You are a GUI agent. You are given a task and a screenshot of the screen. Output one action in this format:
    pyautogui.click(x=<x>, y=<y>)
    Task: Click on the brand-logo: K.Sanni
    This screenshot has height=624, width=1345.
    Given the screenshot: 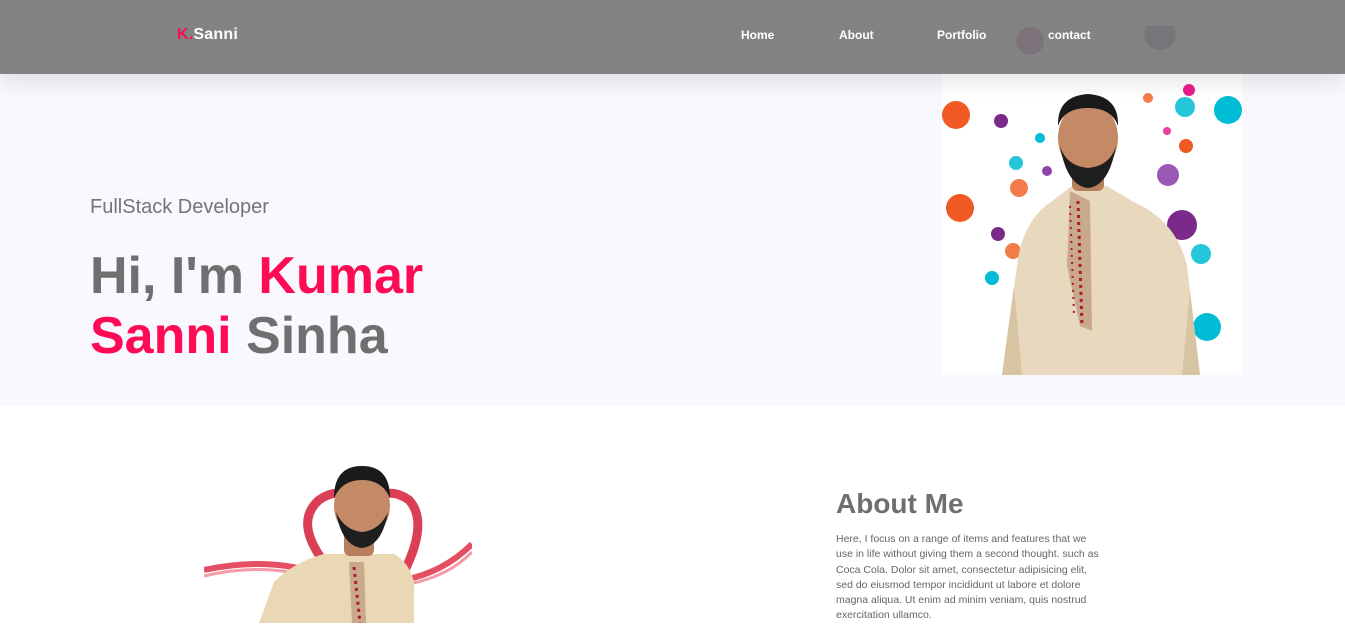 What is the action you would take?
    pyautogui.click(x=207, y=35)
    